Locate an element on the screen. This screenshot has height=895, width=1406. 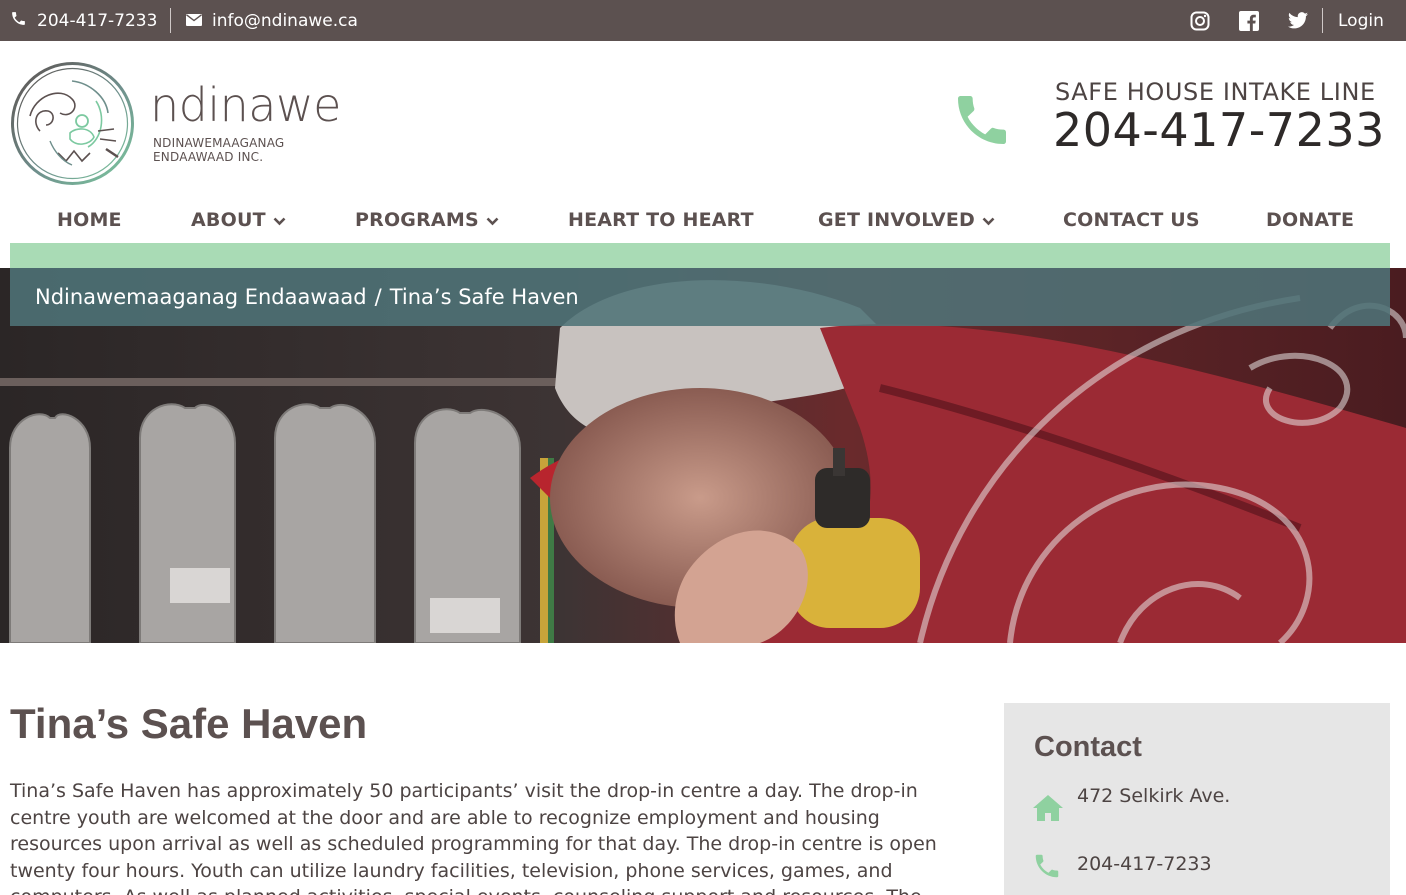
nav-item-label: HOME is located at coordinates (89, 220).